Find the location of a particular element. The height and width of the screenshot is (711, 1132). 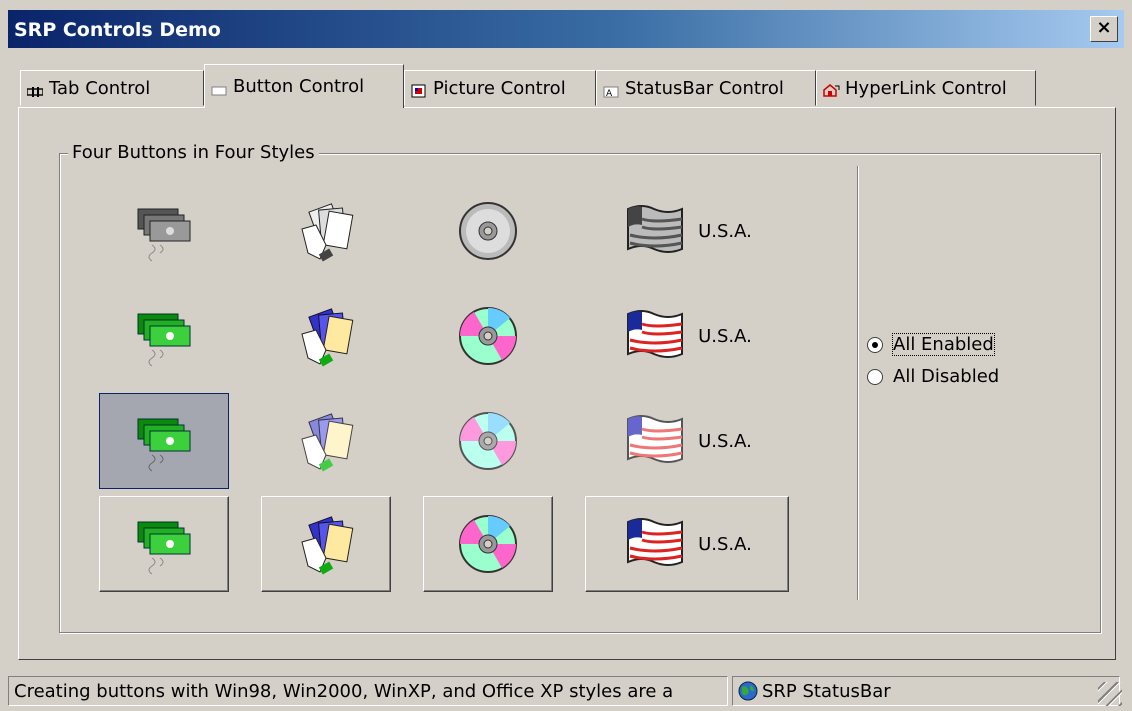

cd-button-raised is located at coordinates (488, 544).